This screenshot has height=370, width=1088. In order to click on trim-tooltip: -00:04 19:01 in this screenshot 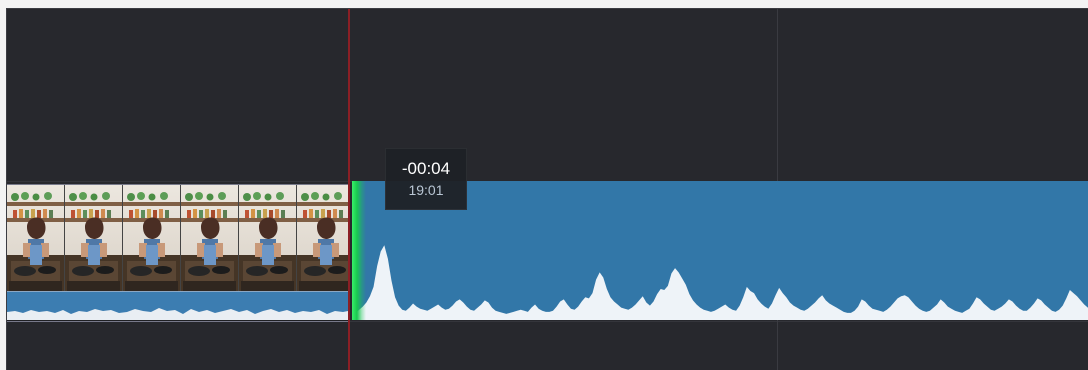, I will do `click(426, 179)`.